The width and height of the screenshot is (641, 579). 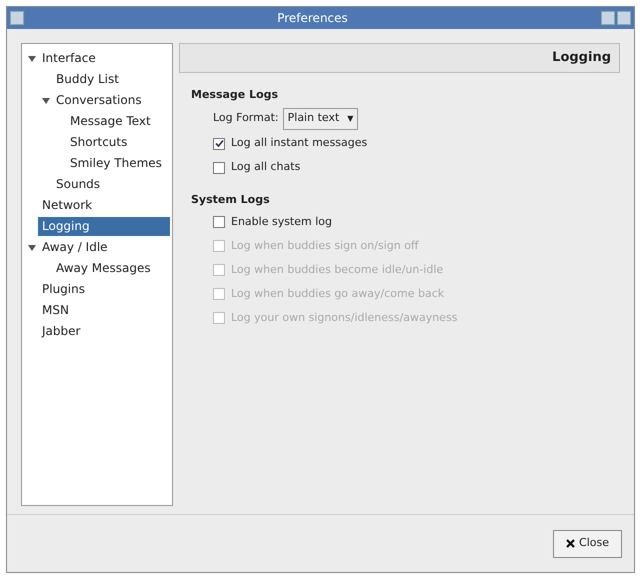 What do you see at coordinates (265, 167) in the screenshot?
I see `checkbox-label: Log all chats` at bounding box center [265, 167].